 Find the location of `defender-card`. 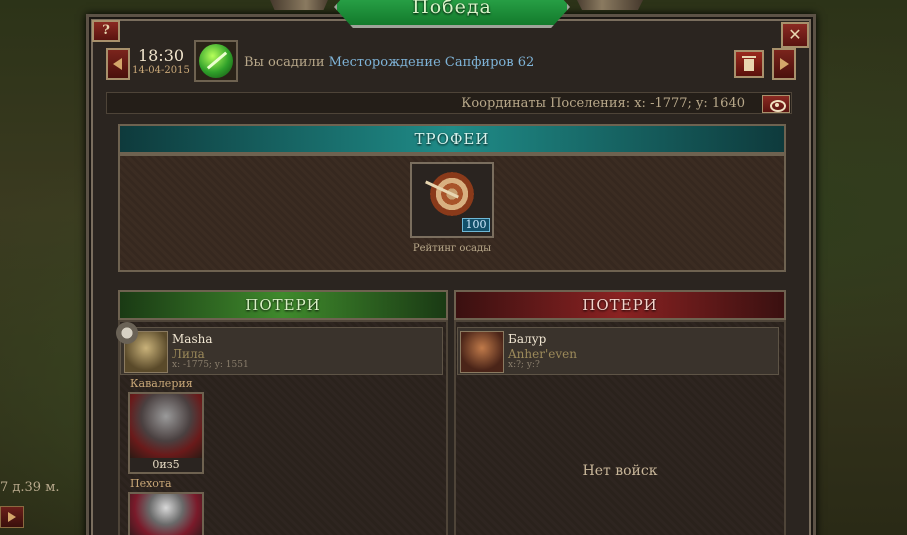

defender-card is located at coordinates (618, 351).